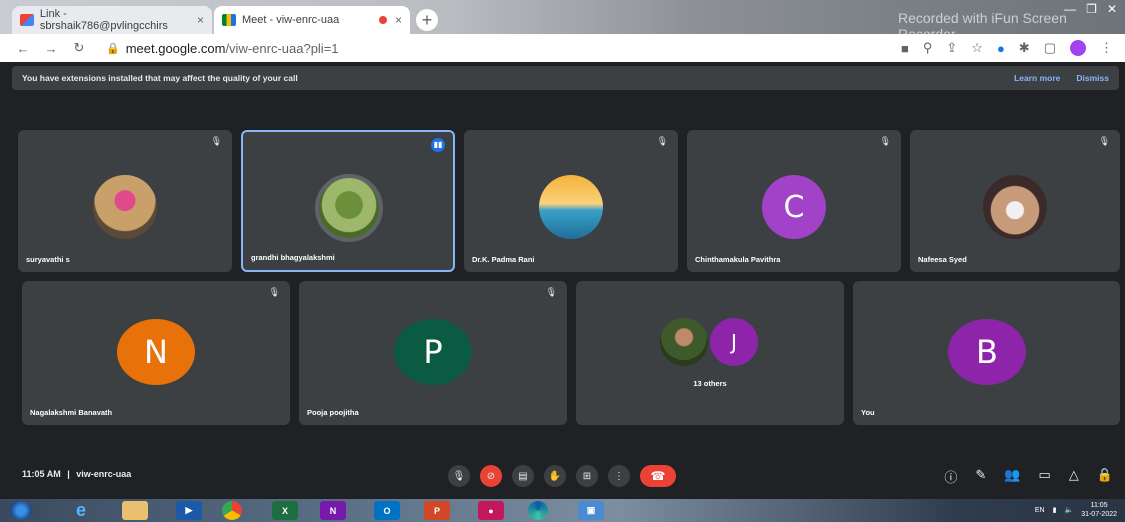 The width and height of the screenshot is (1125, 522). Describe the element at coordinates (1045, 476) in the screenshot. I see `chat-icon: ▭` at that location.